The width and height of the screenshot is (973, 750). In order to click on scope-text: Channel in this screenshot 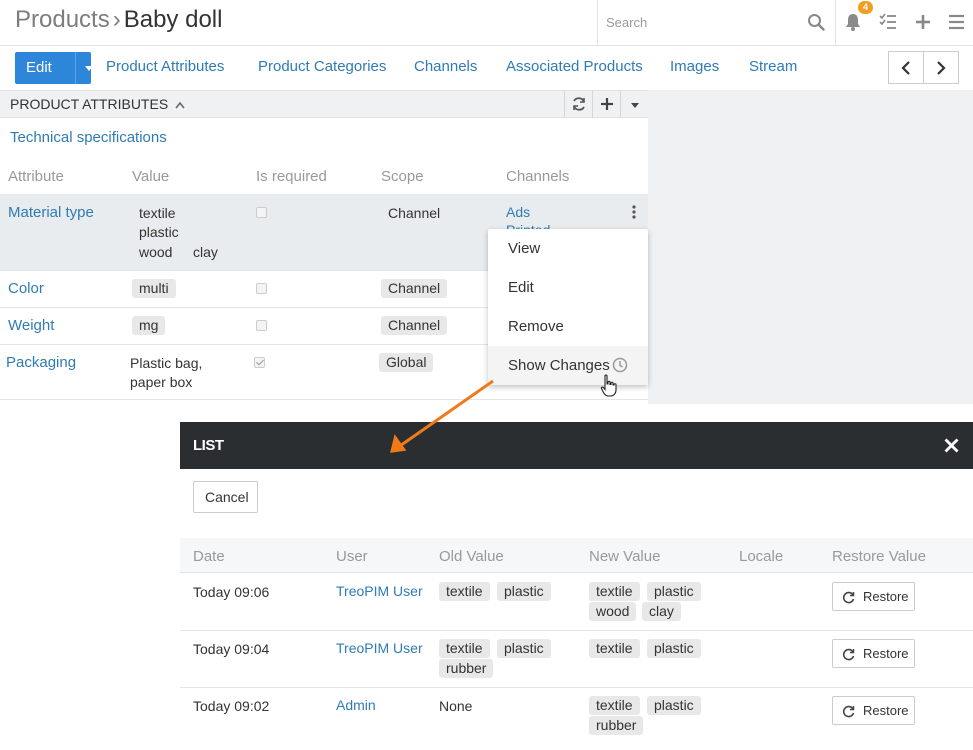, I will do `click(414, 213)`.